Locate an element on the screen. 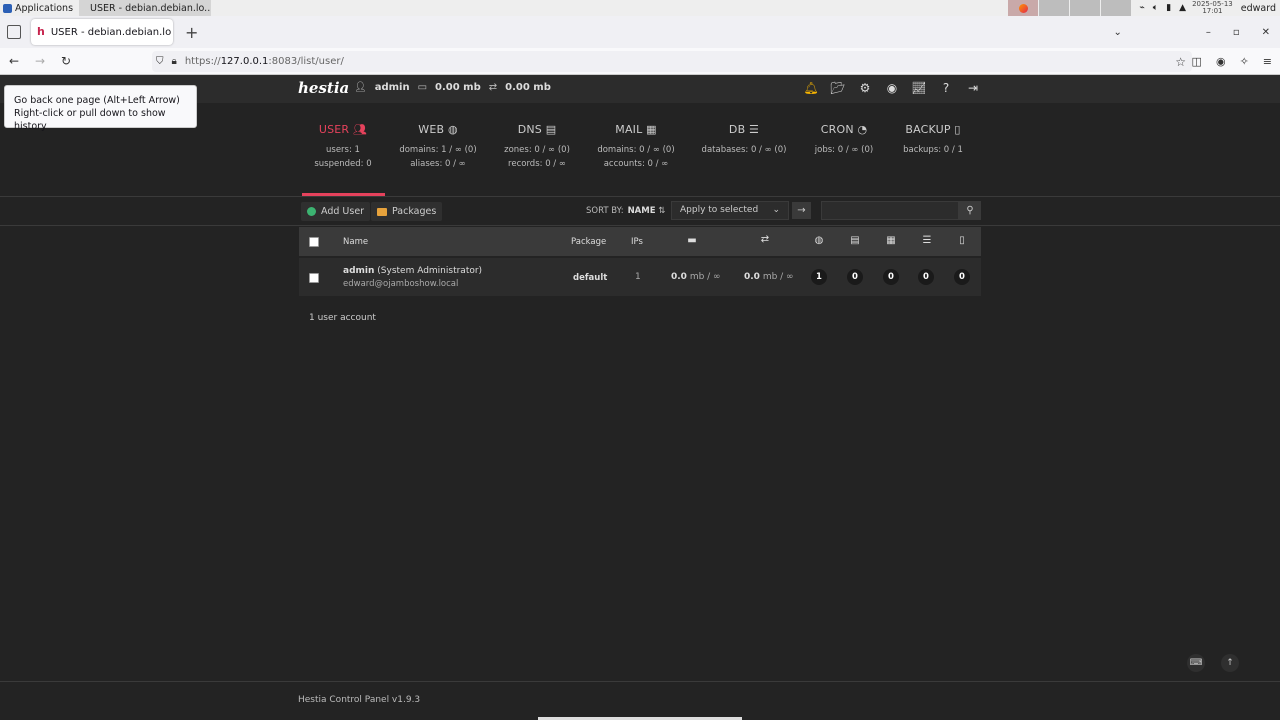 This screenshot has height=720, width=1280. add-user-button: Add User is located at coordinates (336, 211).